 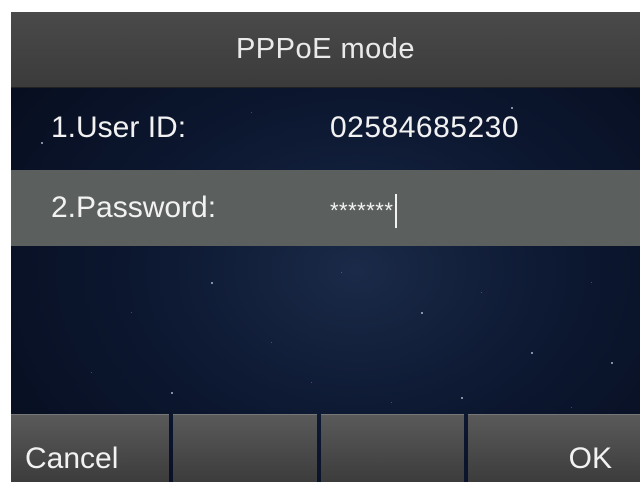 I want to click on cancel-softkey: Cancel, so click(x=90, y=448).